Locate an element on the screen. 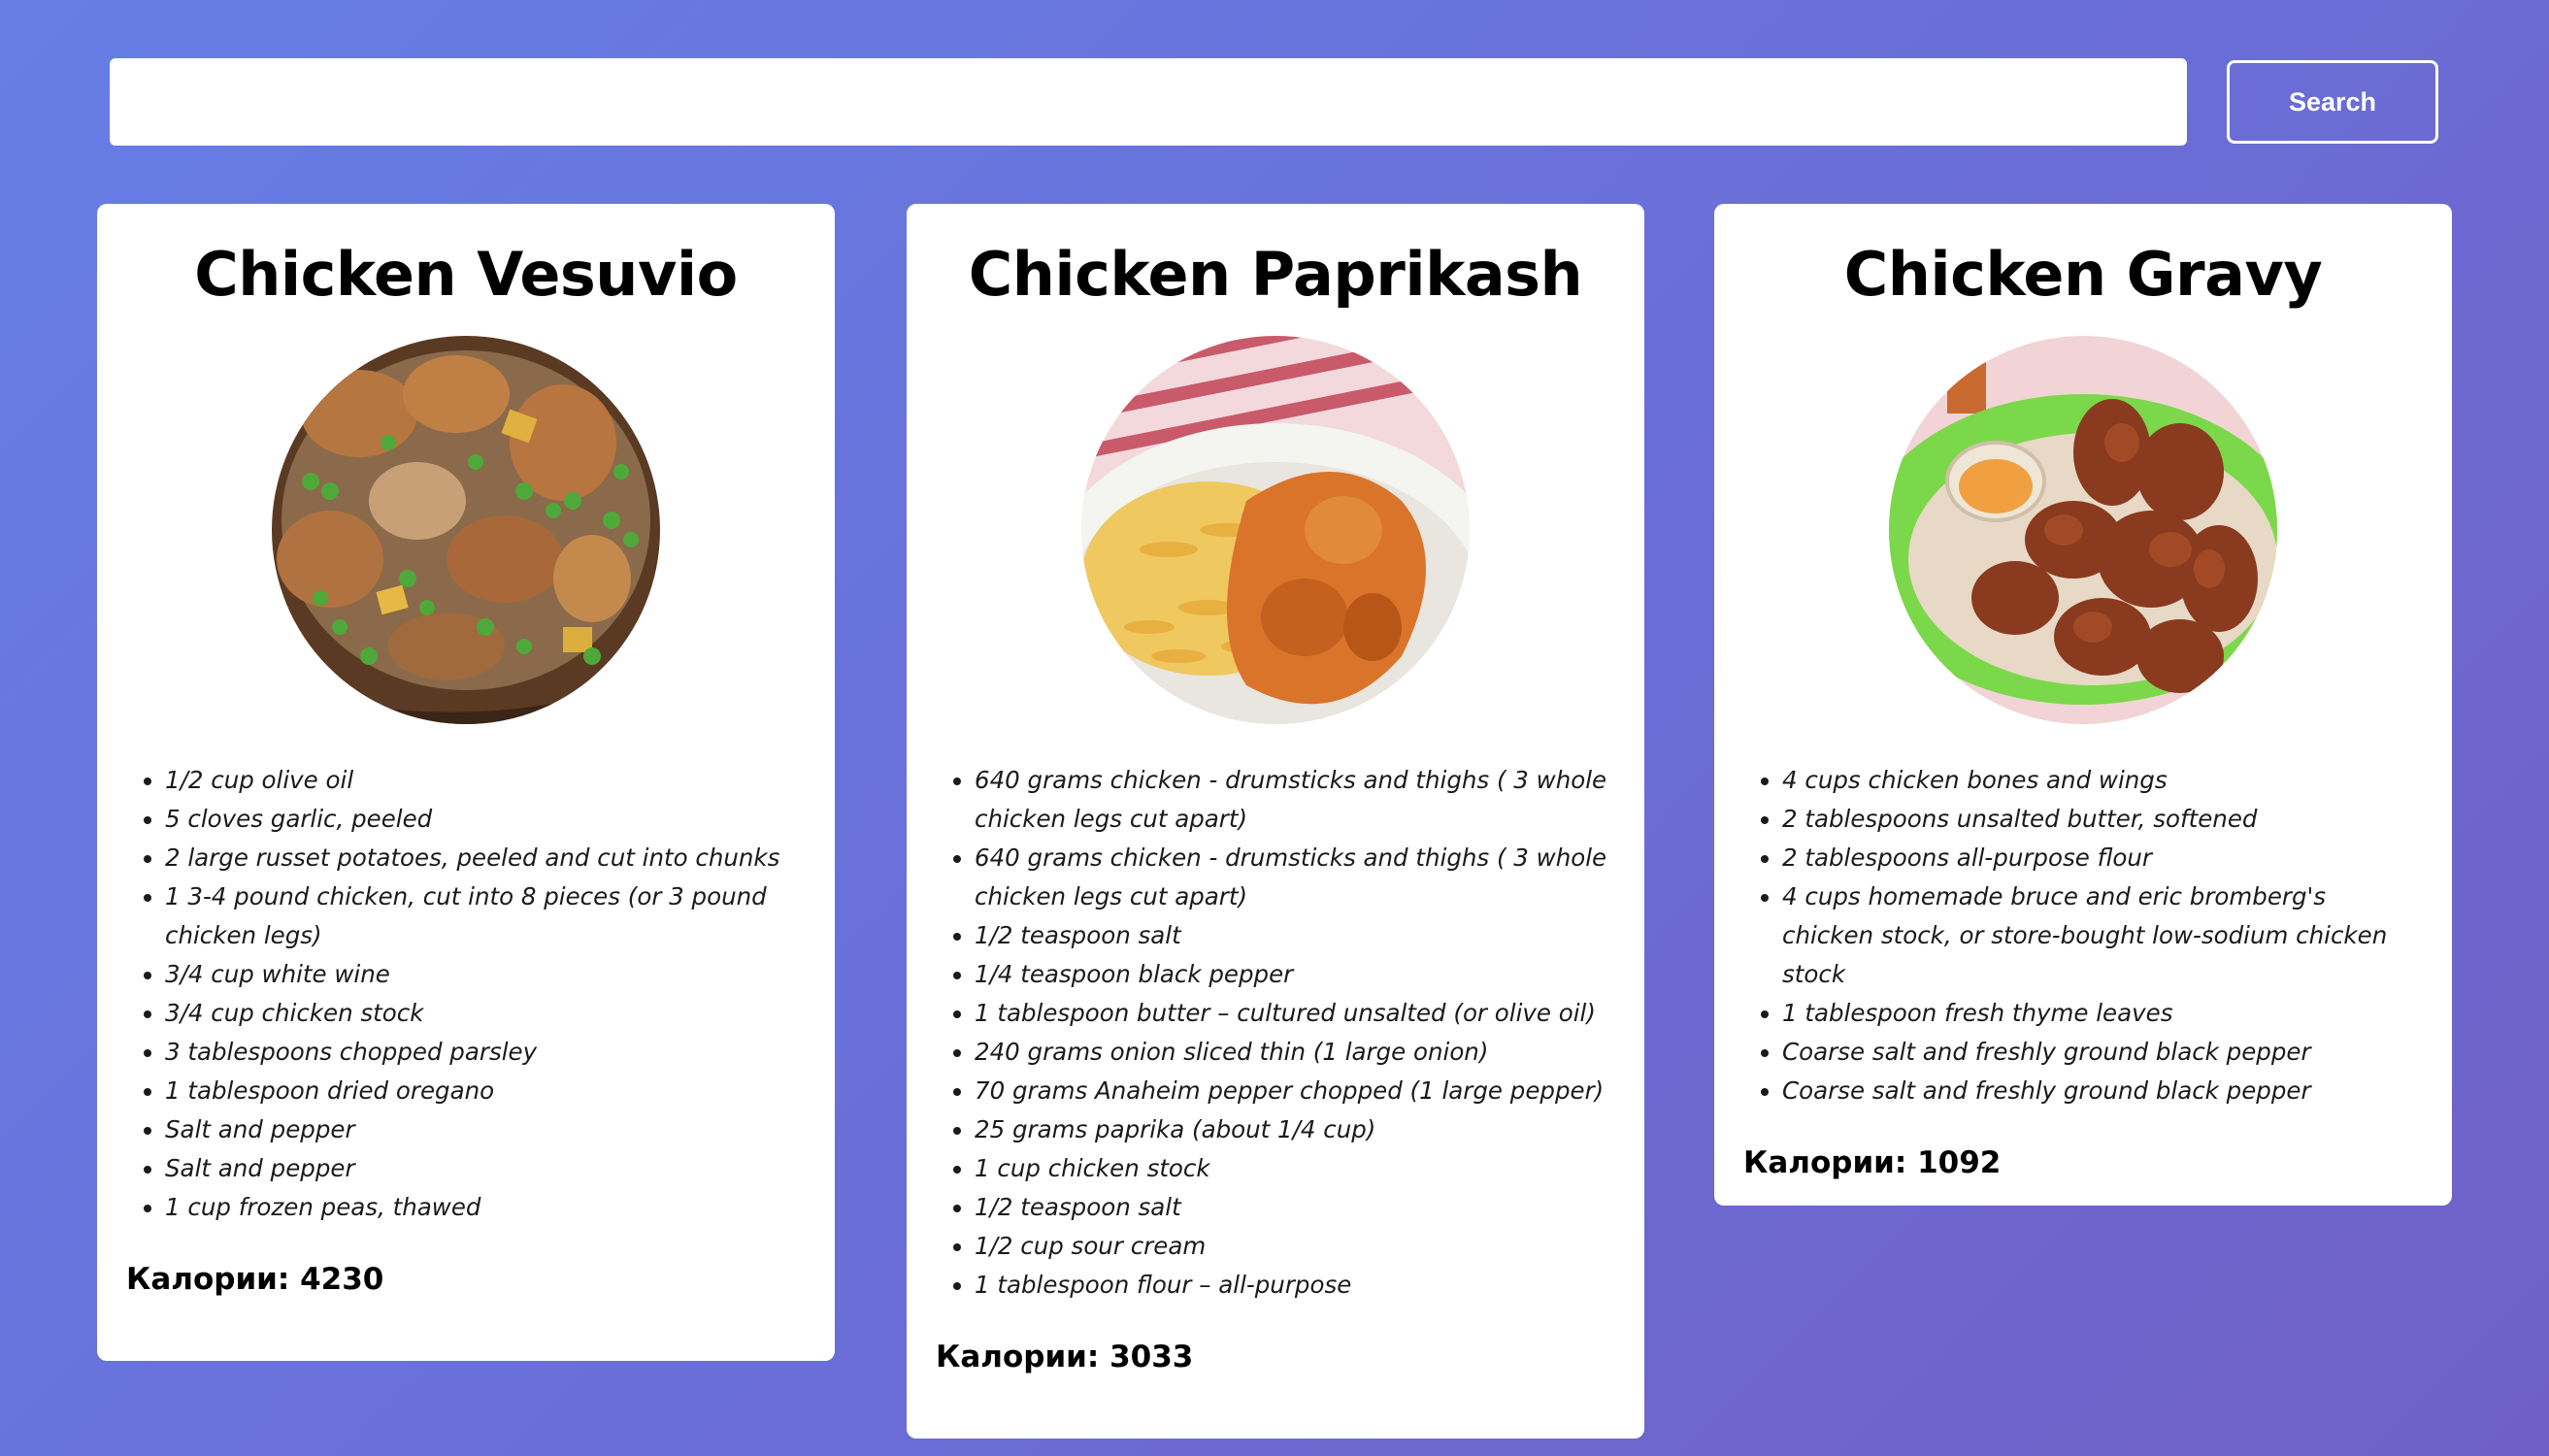 Image resolution: width=2549 pixels, height=1456 pixels. ingredient-item: 1 cup frozen peas, thawed is located at coordinates (485, 1207).